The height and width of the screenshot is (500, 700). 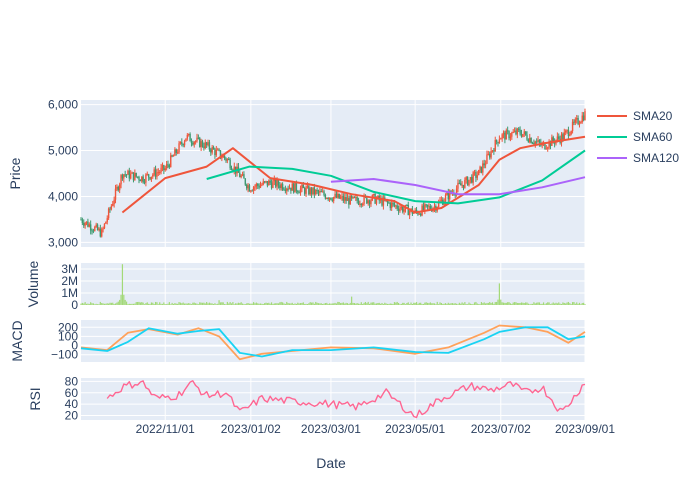 What do you see at coordinates (17, 340) in the screenshot?
I see `macd-y-axis-title: MACD` at bounding box center [17, 340].